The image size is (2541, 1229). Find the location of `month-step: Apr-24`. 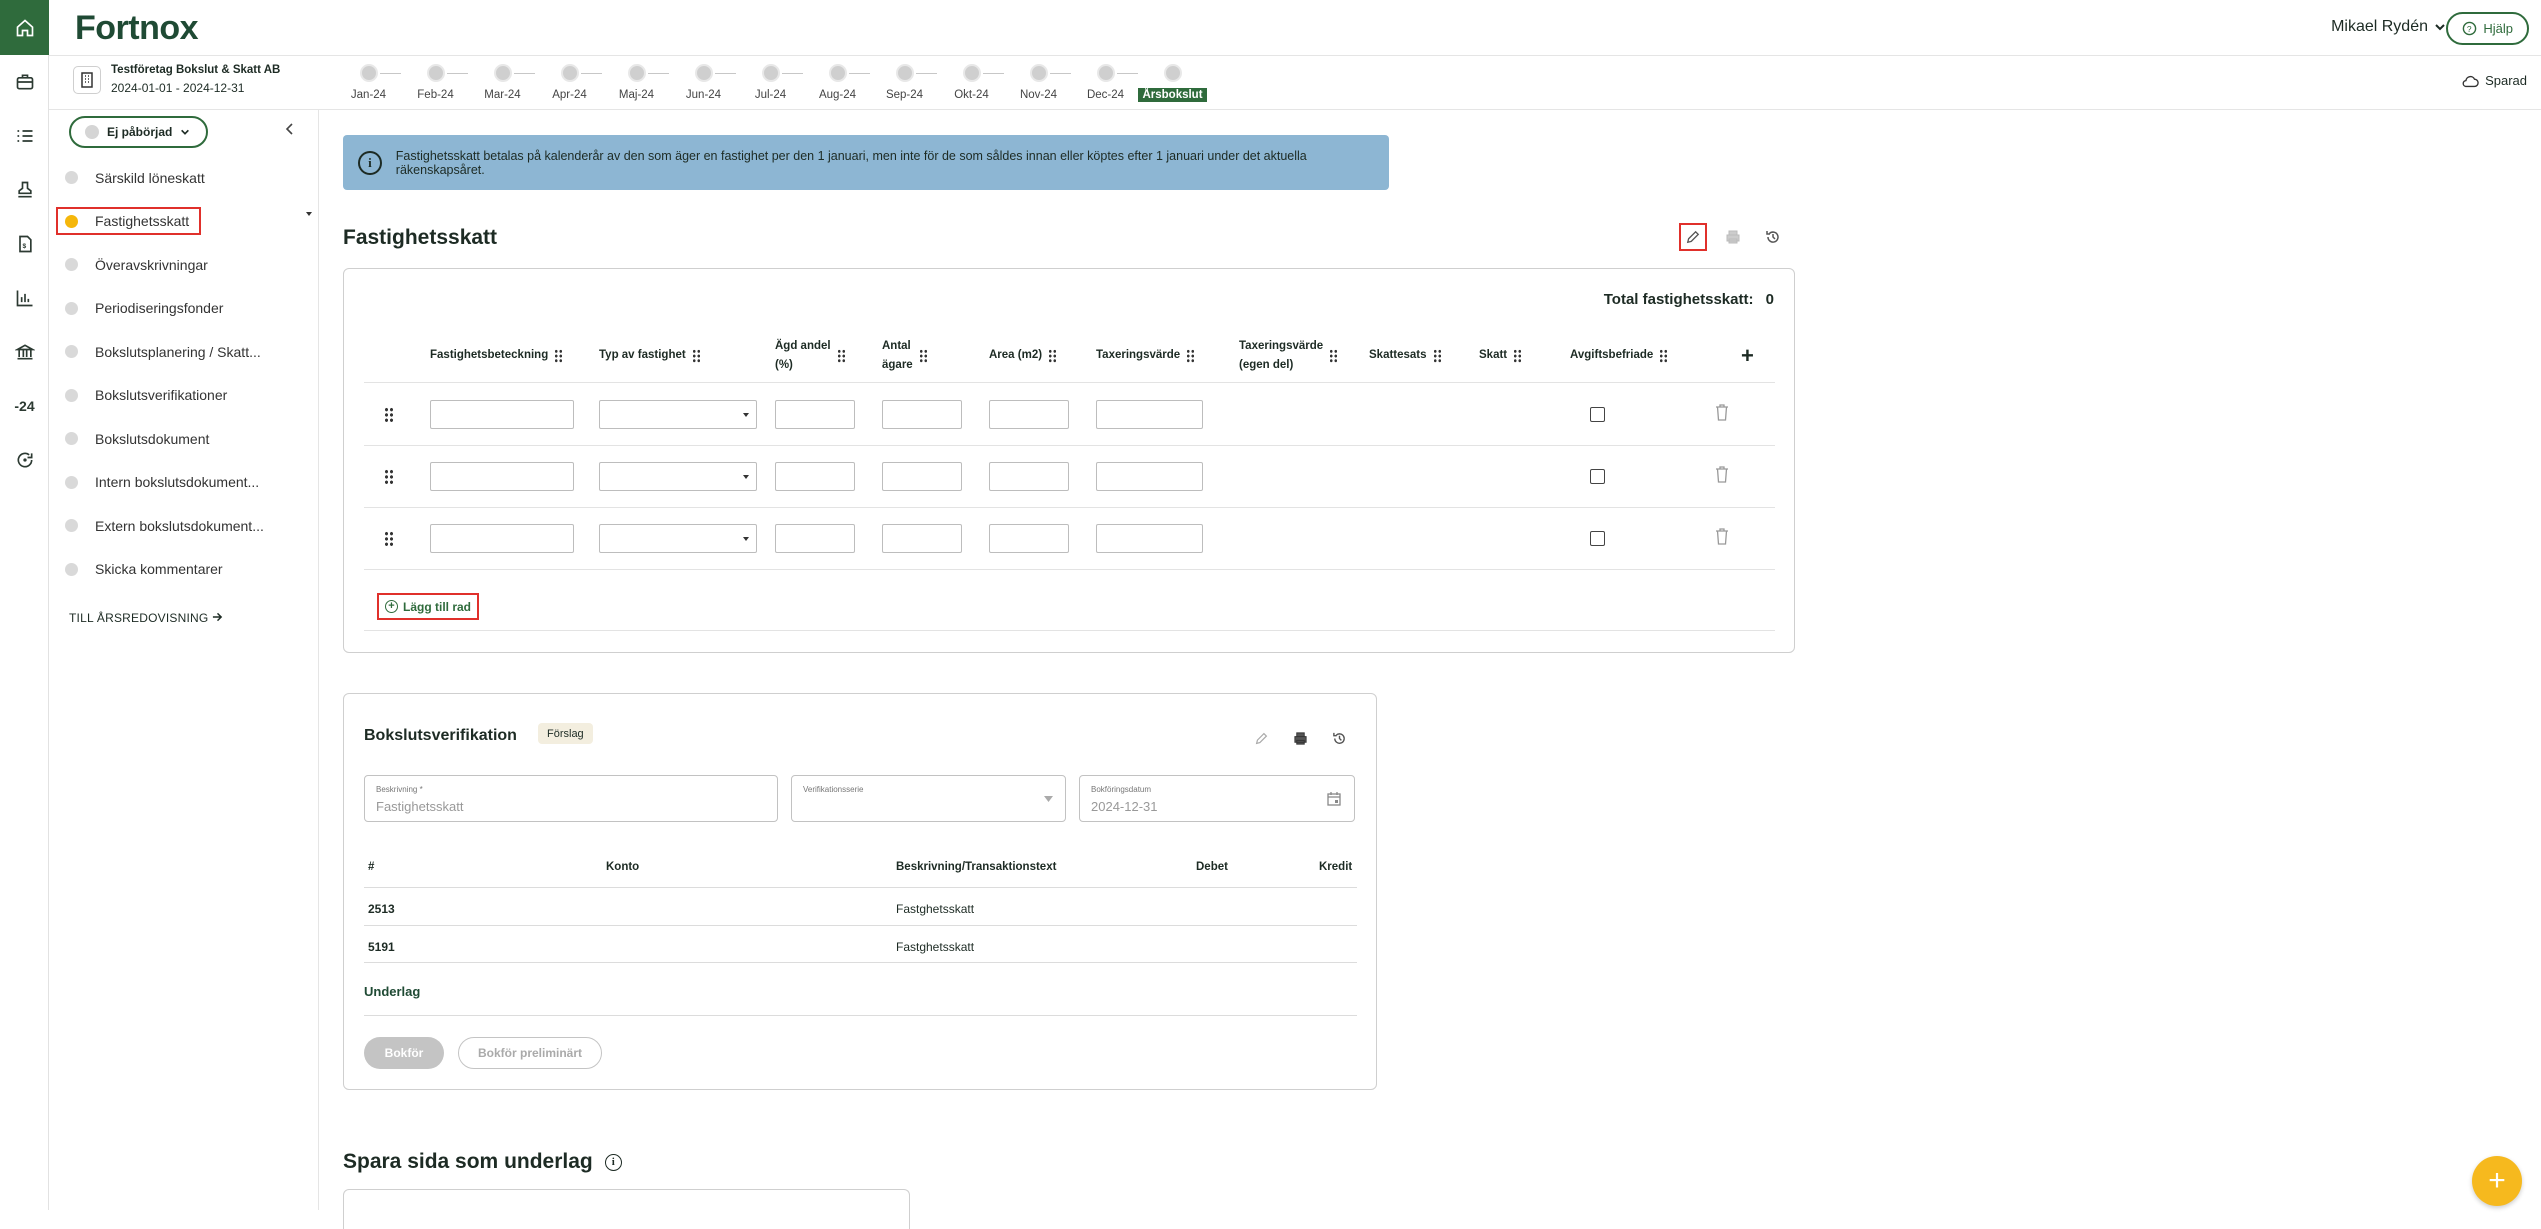

month-step: Apr-24 is located at coordinates (569, 83).